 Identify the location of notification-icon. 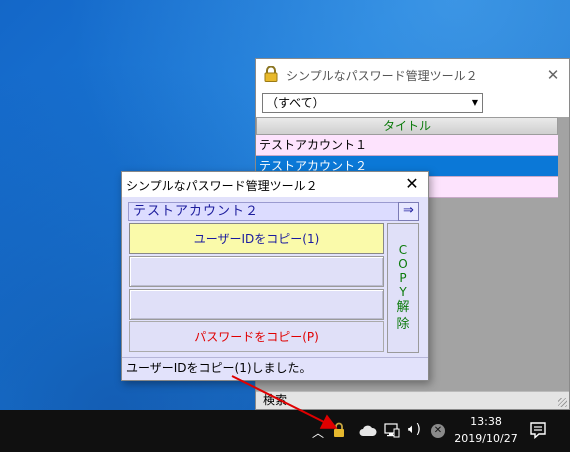
(538, 430).